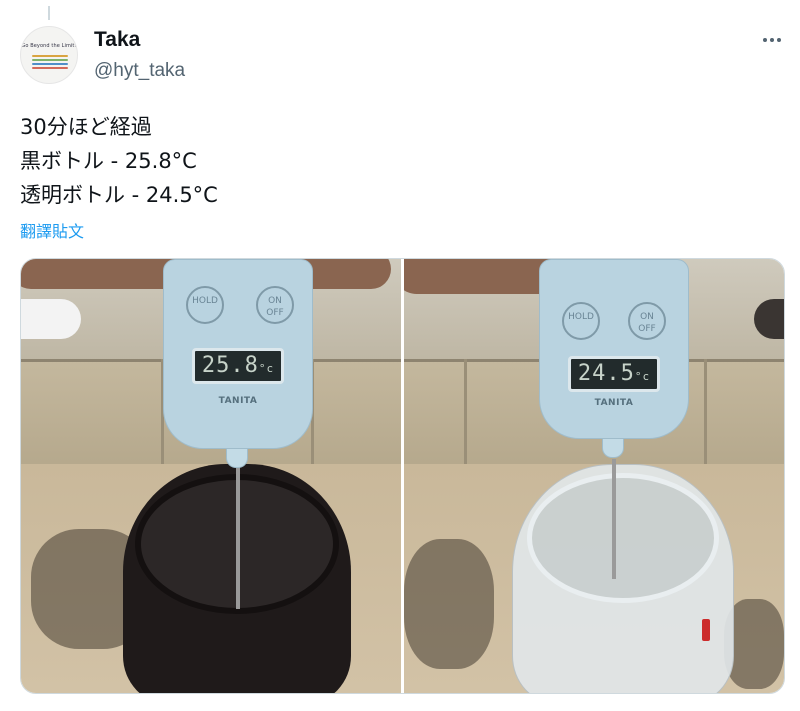 The width and height of the screenshot is (800, 711). Describe the element at coordinates (52, 230) in the screenshot. I see `translate-post-link: 翻譯貼文` at that location.